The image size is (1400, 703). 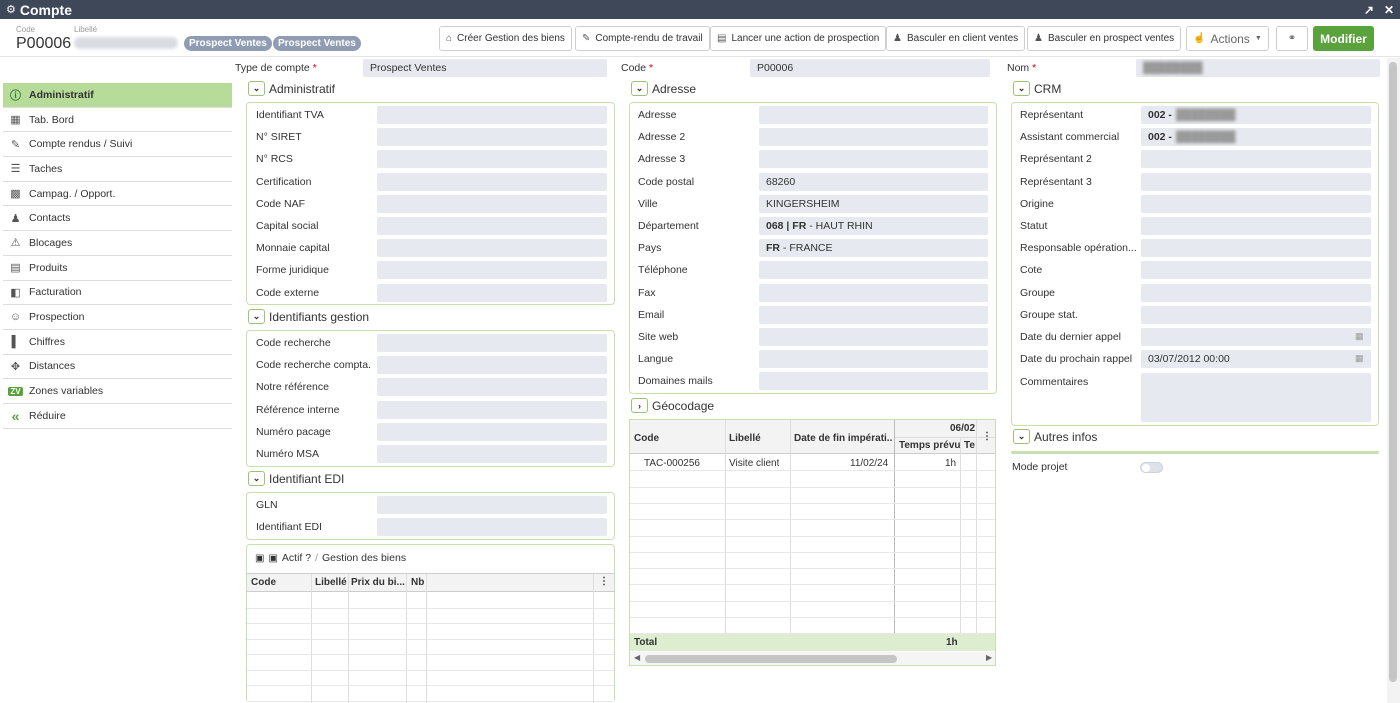 I want to click on identifiants-gestion-section-header: ⌄ Identifiants gestion, so click(x=308, y=316).